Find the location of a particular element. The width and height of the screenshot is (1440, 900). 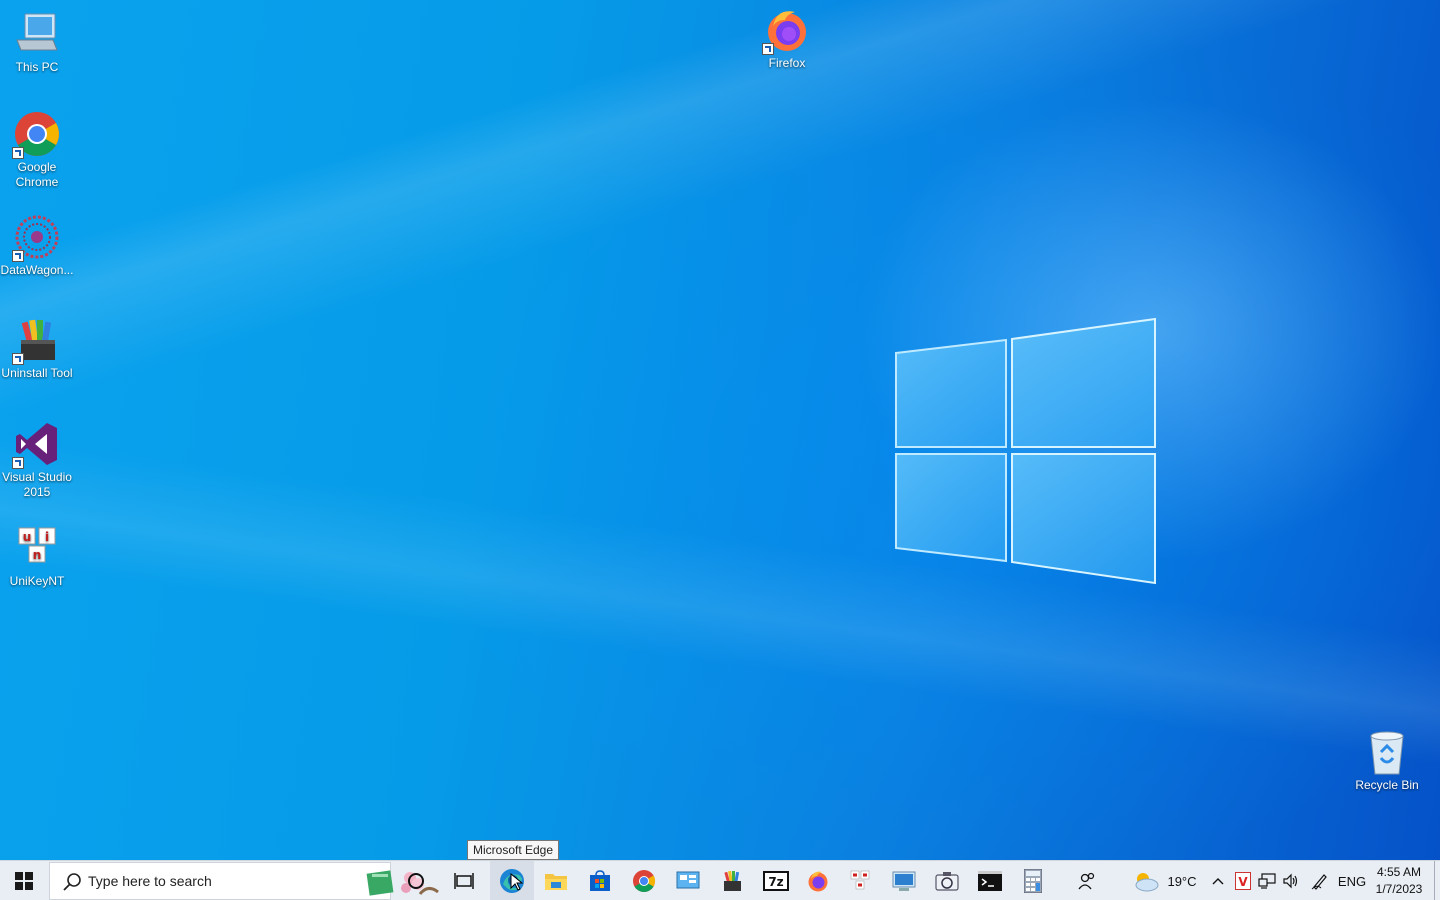

desktop-icon-label: UniKeyNT is located at coordinates (37, 581).